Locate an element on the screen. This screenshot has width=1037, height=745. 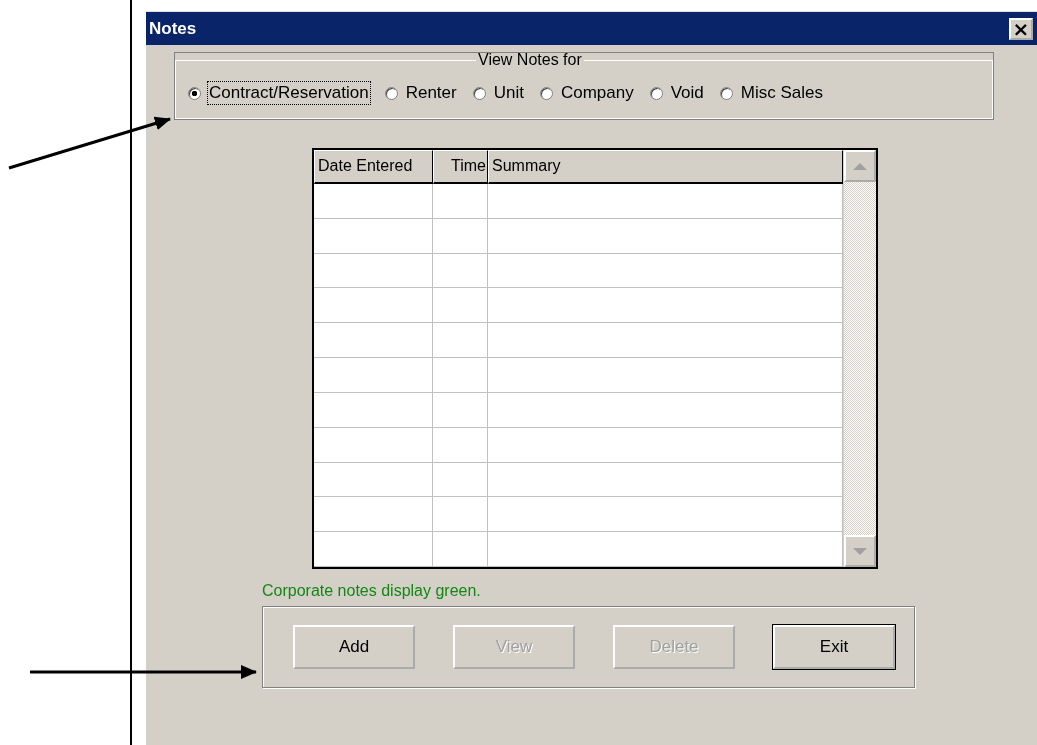
window-title: Notes is located at coordinates (173, 28).